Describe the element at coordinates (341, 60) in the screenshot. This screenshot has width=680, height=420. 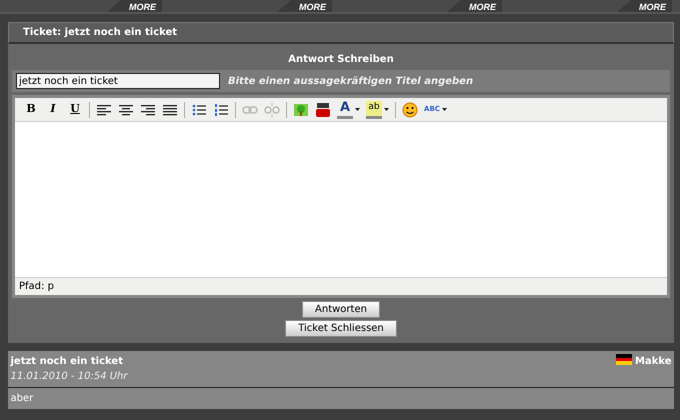
I see `section-heading: Antwort Schreiben` at that location.